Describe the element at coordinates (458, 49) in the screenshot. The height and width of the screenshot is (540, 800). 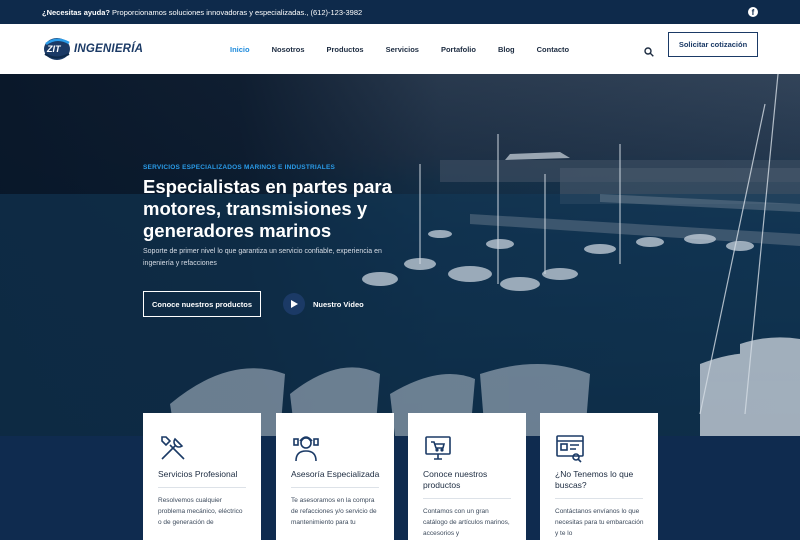
I see `nav-item-portafolio: Portafolio` at that location.